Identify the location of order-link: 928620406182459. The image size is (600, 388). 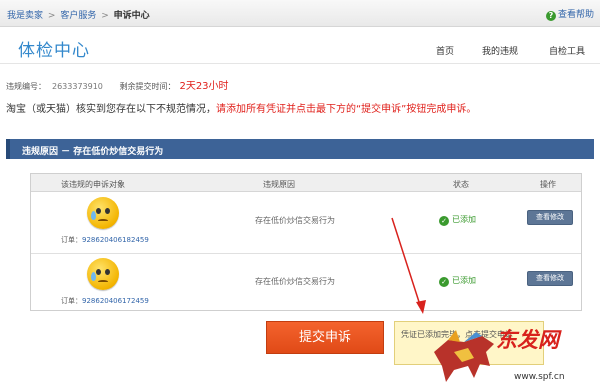
(115, 240).